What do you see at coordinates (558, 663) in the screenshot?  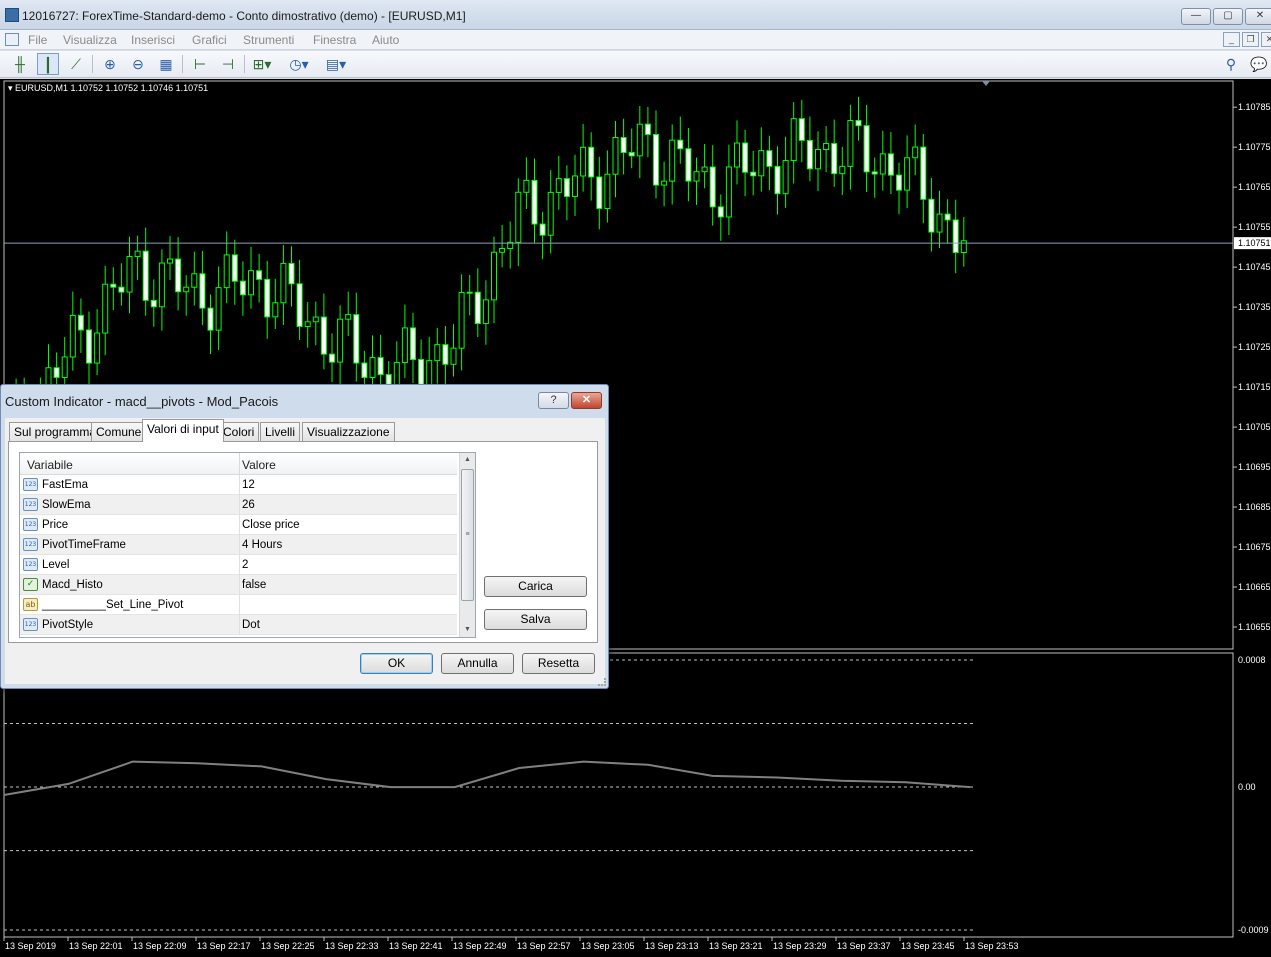 I see `reset-button: Resetta` at bounding box center [558, 663].